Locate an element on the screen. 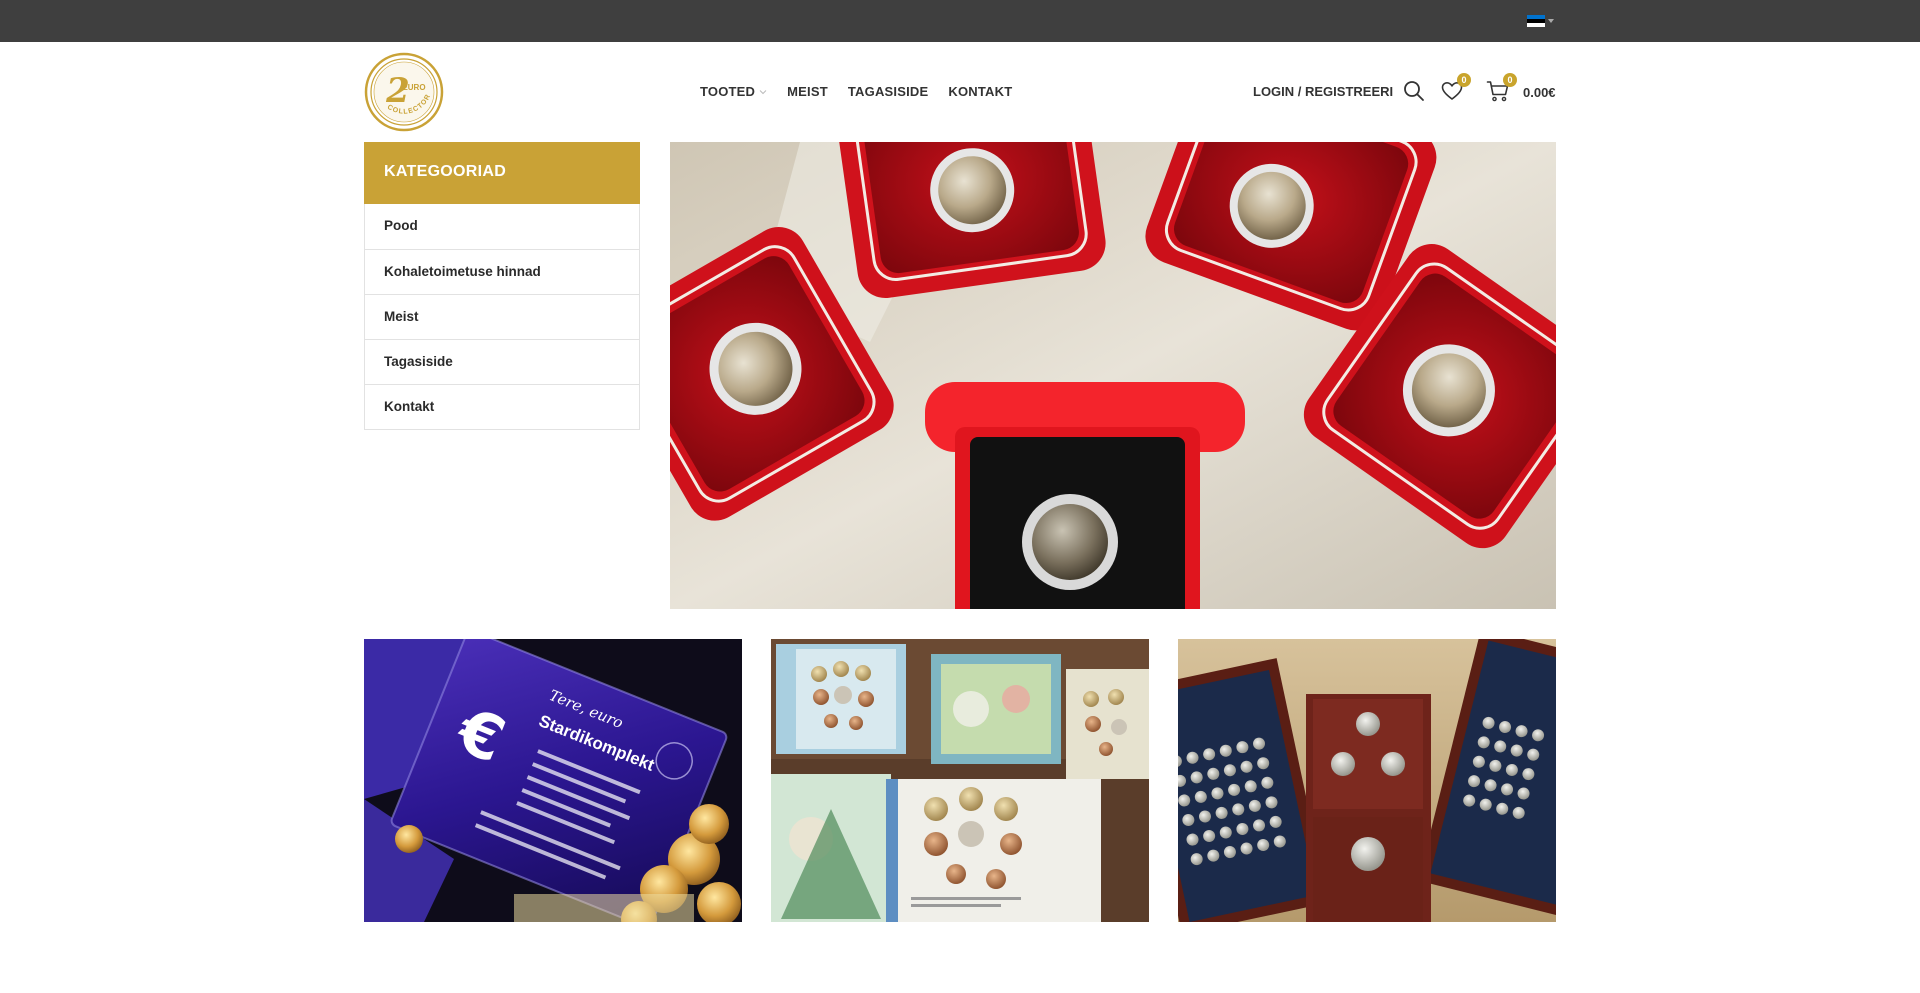 This screenshot has height=993, width=1920. main-nav: TOOTED MEIST TAGASISIDE KONTAKT is located at coordinates (856, 91).